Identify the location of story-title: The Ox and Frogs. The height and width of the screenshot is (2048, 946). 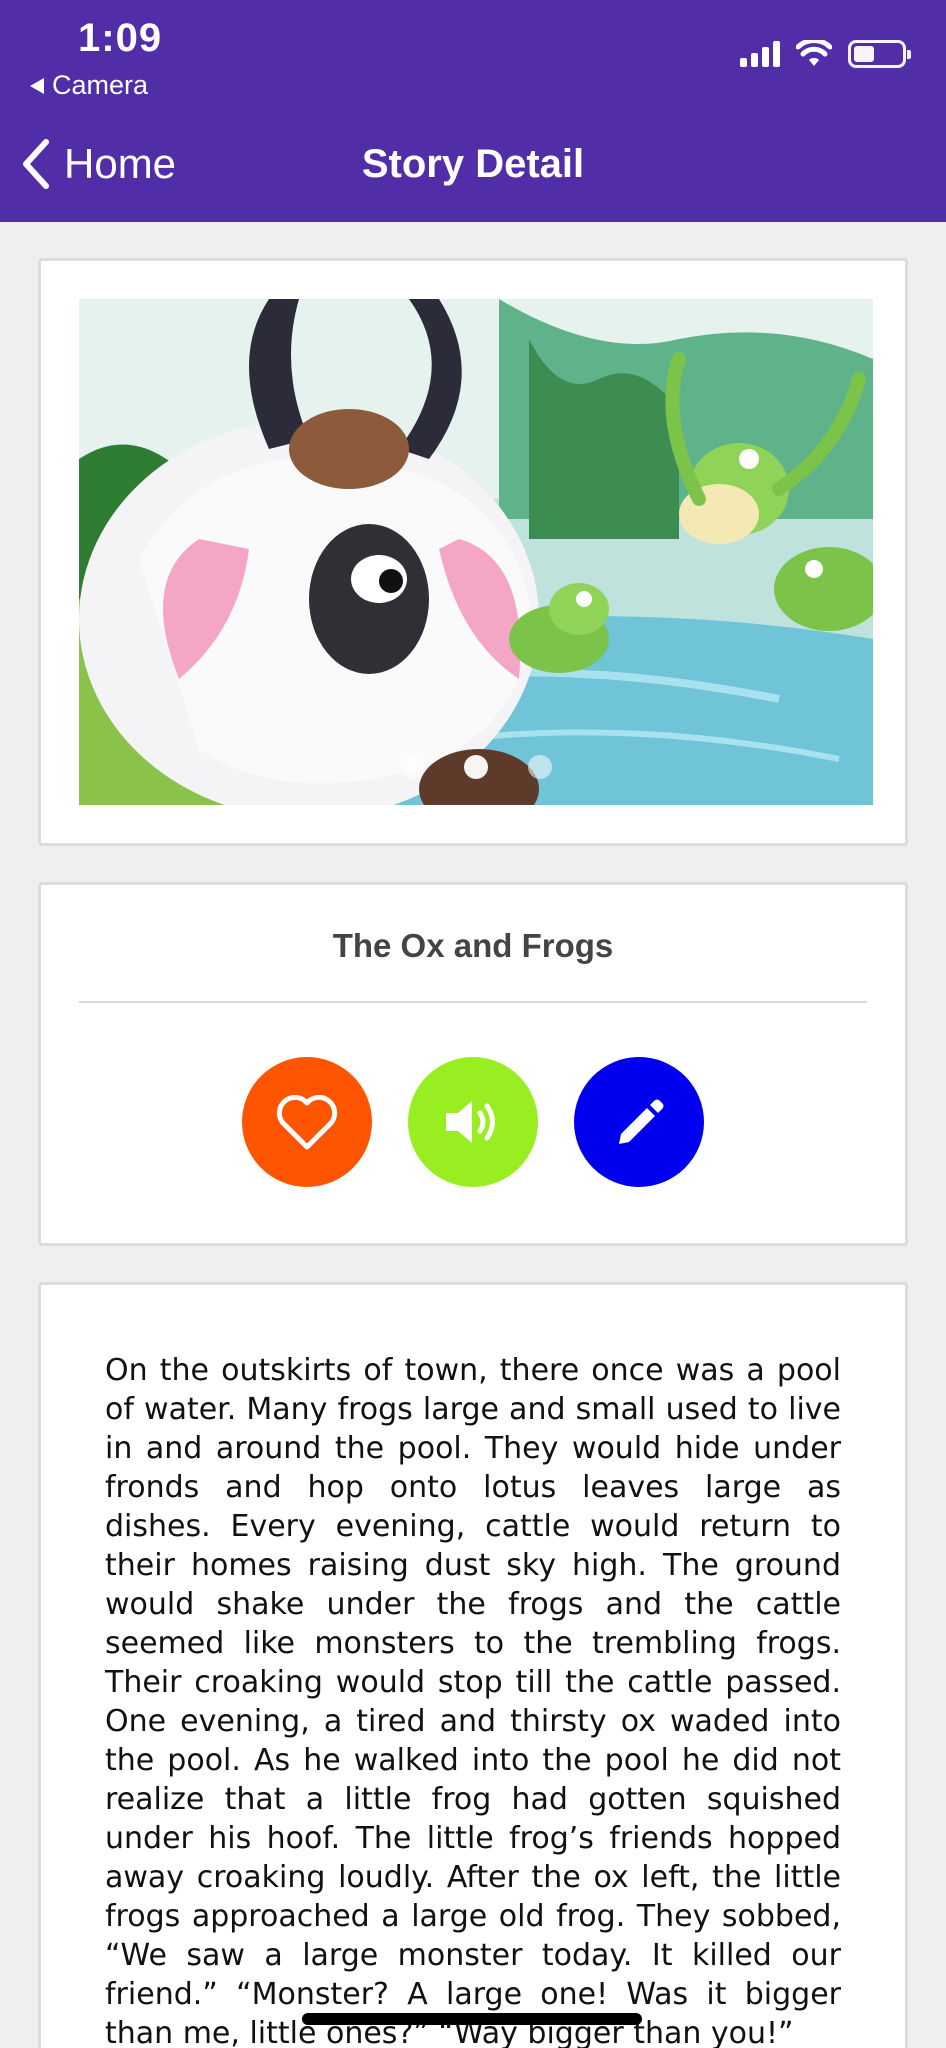
(473, 945).